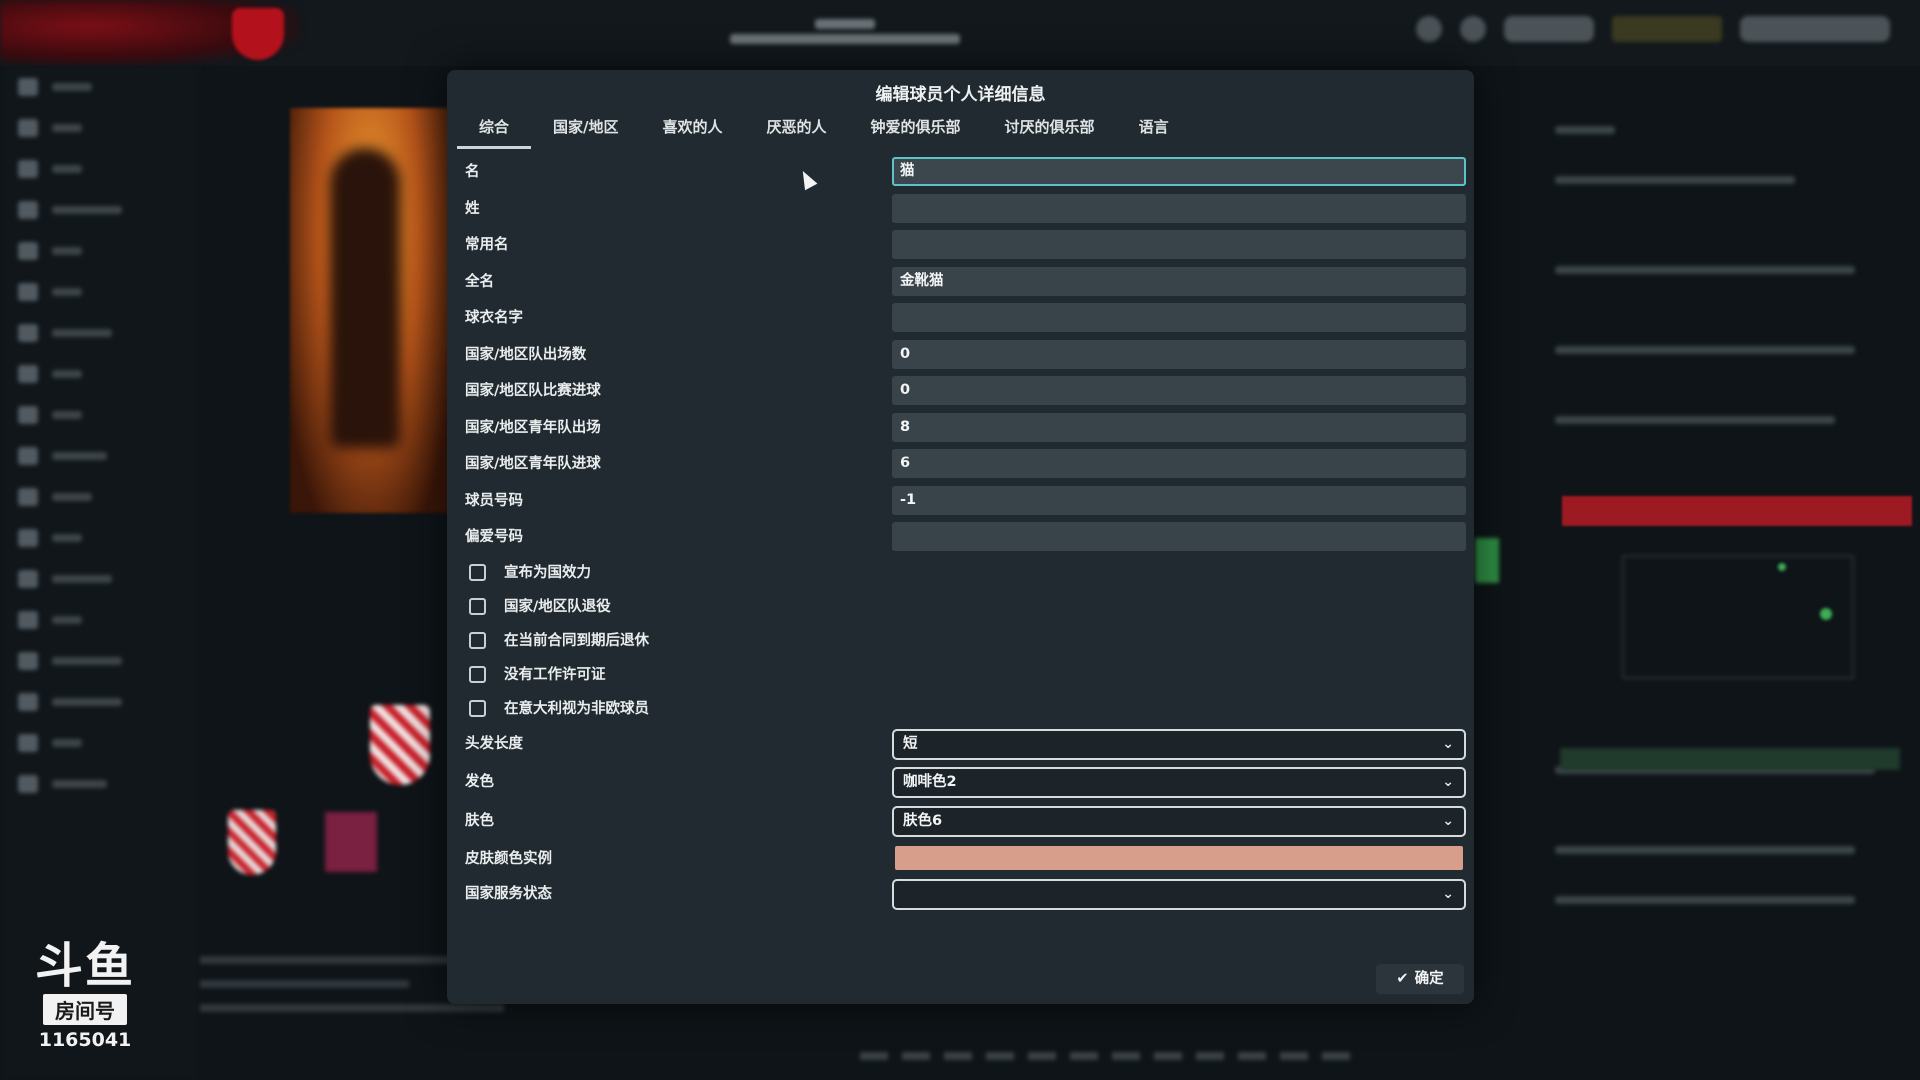  Describe the element at coordinates (1179, 354) in the screenshot. I see `intl-caps-input: 0` at that location.